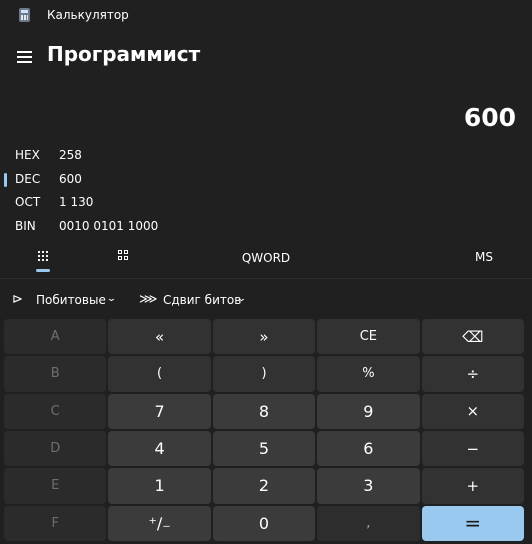 This screenshot has height=544, width=532. Describe the element at coordinates (368, 374) in the screenshot. I see `key-modulo: %` at that location.